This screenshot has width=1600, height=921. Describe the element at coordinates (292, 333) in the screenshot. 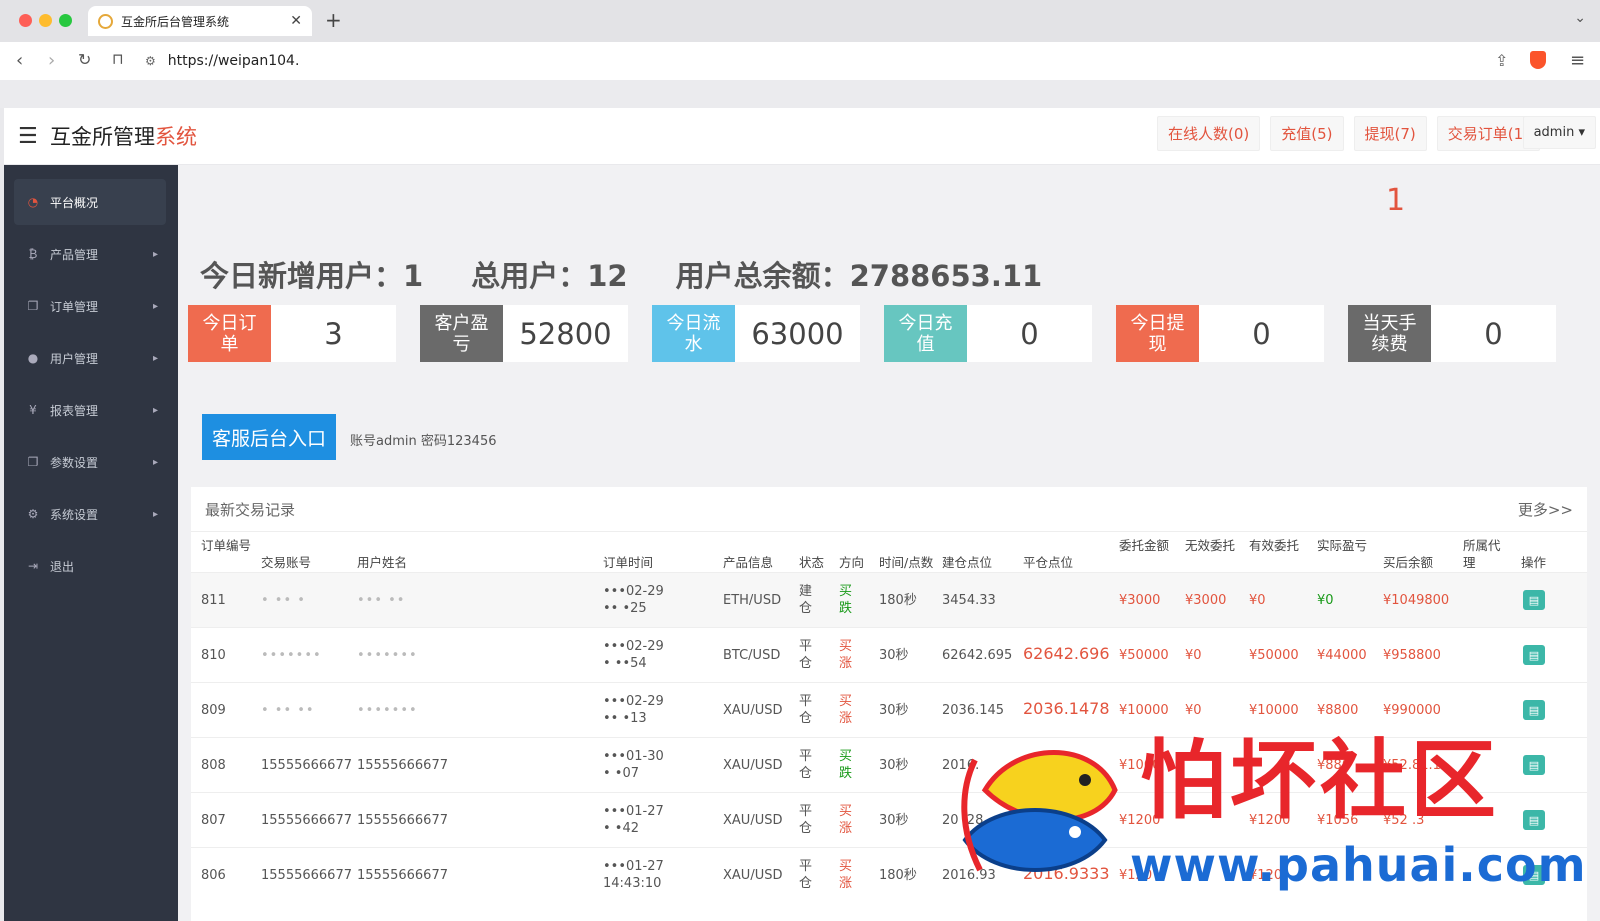

I see `stat-today-orders: 今日订单 3` at that location.